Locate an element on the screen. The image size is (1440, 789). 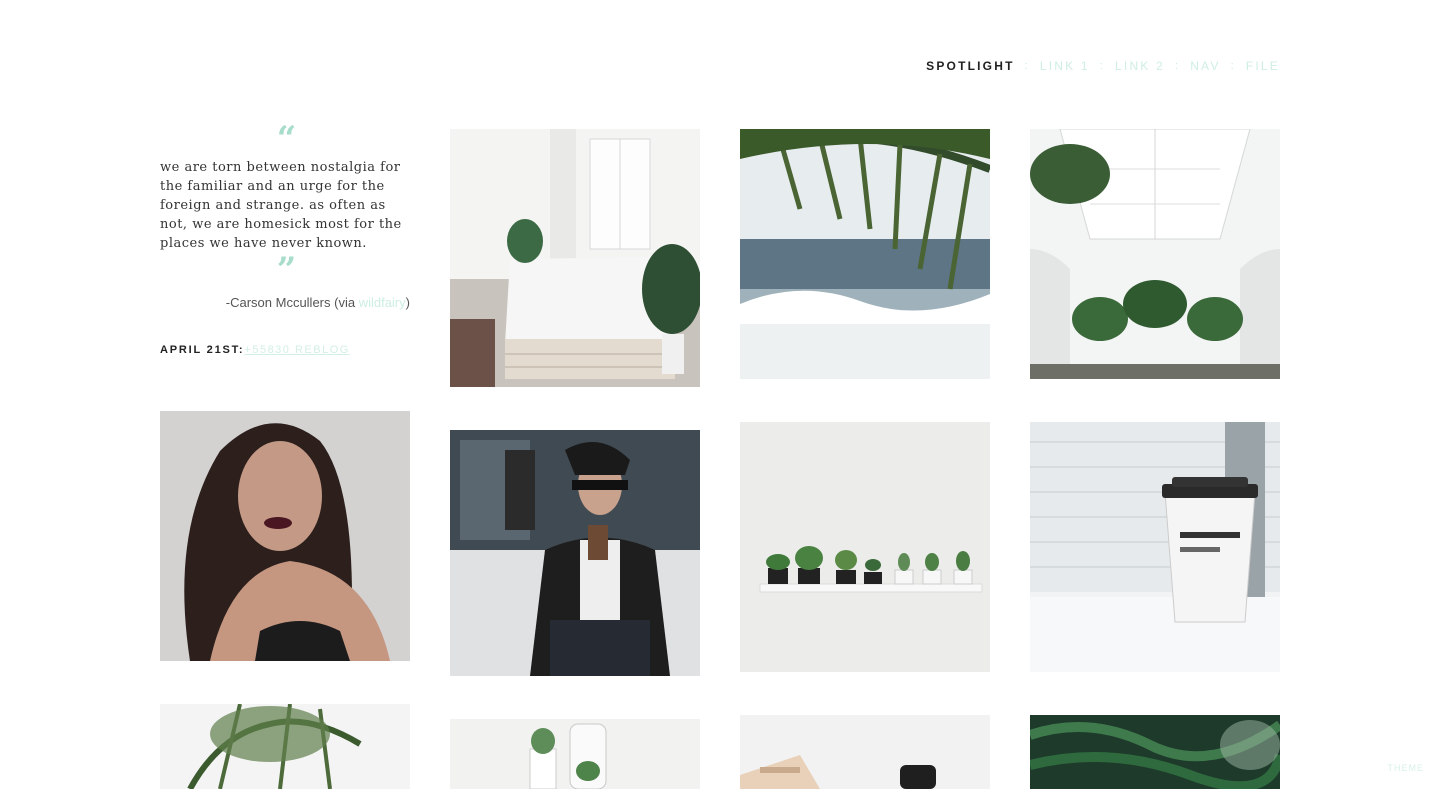
top-navigation: SPOTLIGHT : LINK 1 : LINK 2 : NAV : FILE is located at coordinates (1103, 66).